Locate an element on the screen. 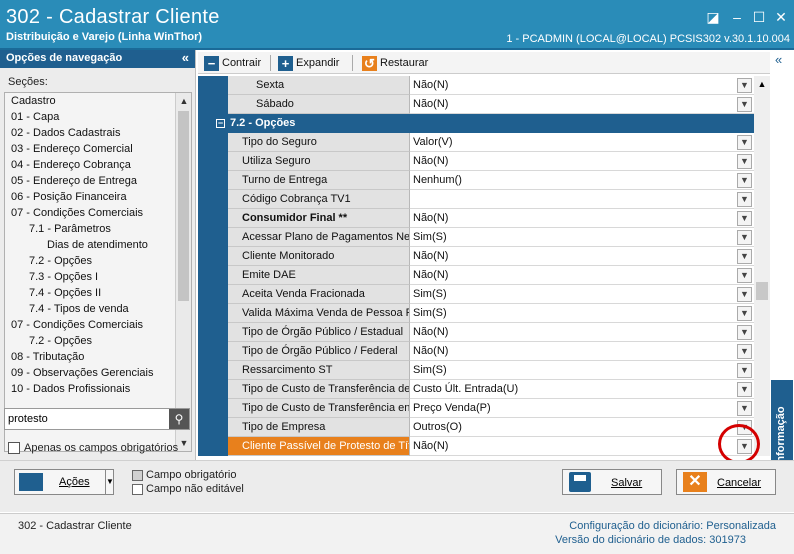  search-icon: ⚲ is located at coordinates (179, 419).